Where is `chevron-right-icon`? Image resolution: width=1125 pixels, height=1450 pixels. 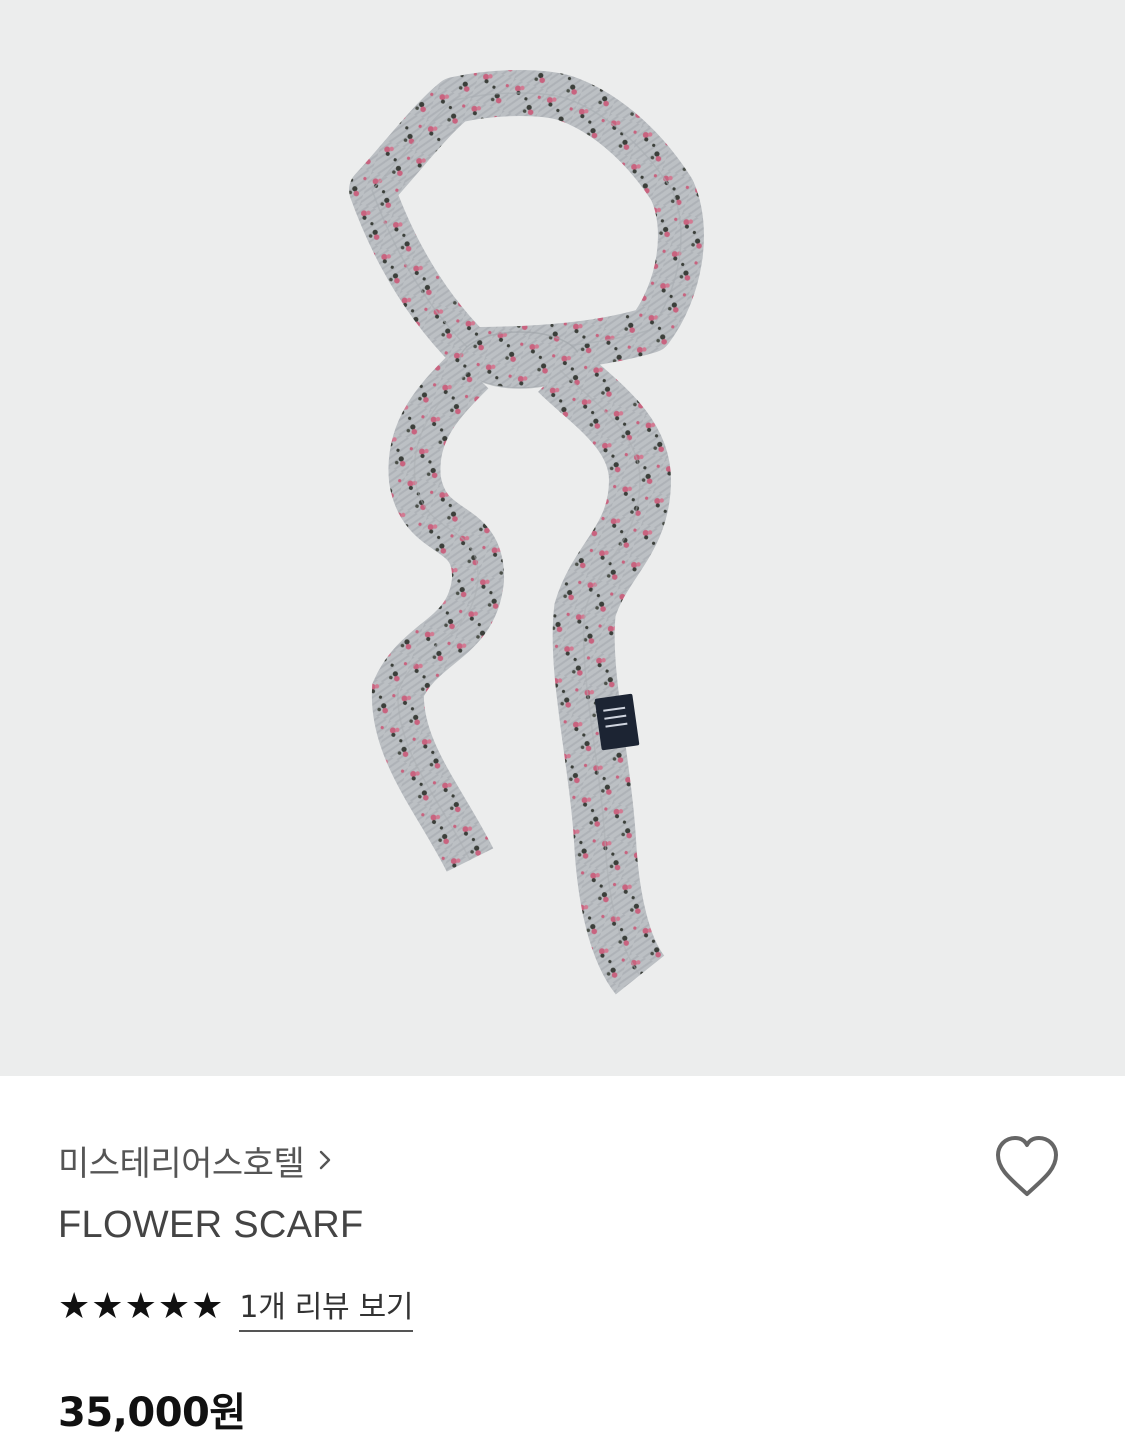 chevron-right-icon is located at coordinates (325, 1160).